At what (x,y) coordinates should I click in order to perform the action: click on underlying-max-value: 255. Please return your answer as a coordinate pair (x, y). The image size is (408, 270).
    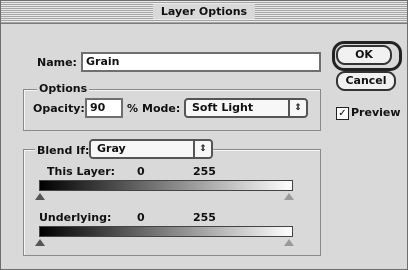
    Looking at the image, I should click on (204, 217).